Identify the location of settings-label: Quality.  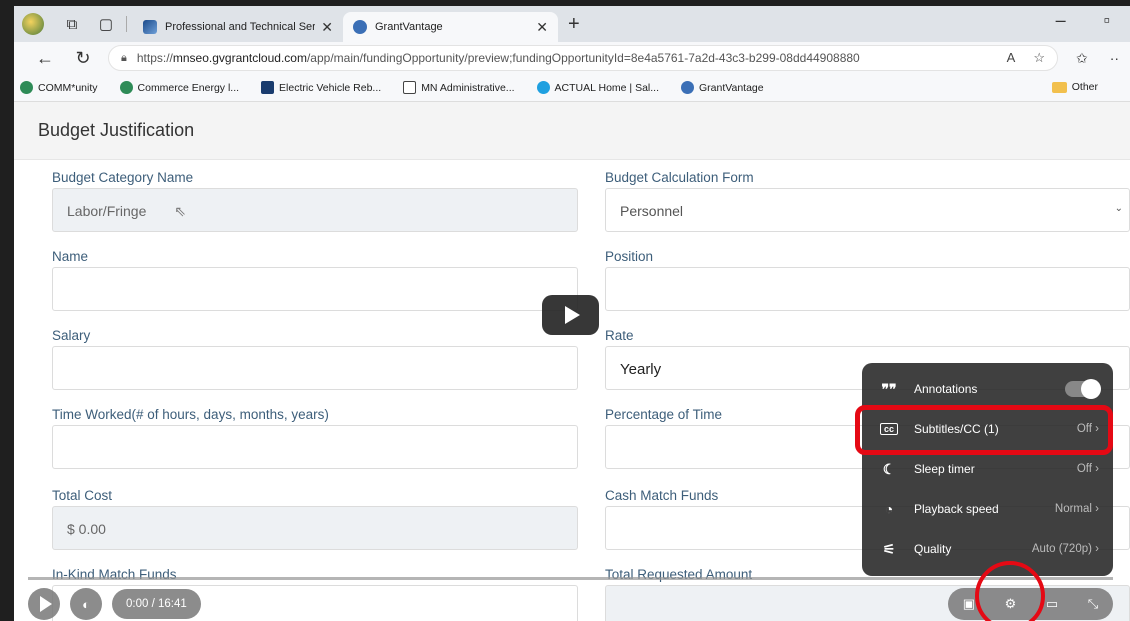
(933, 549).